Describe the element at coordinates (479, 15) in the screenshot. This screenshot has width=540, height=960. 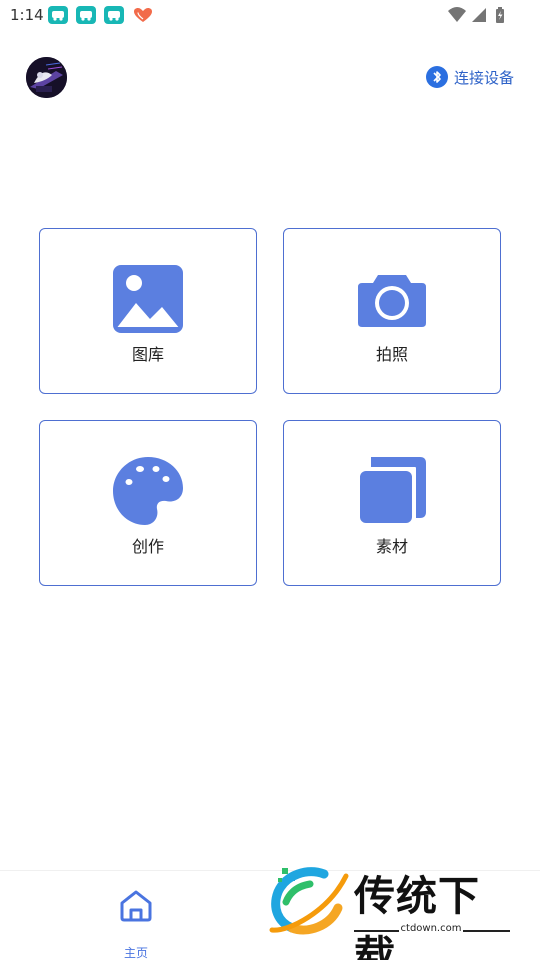
I see `signal-icon` at that location.